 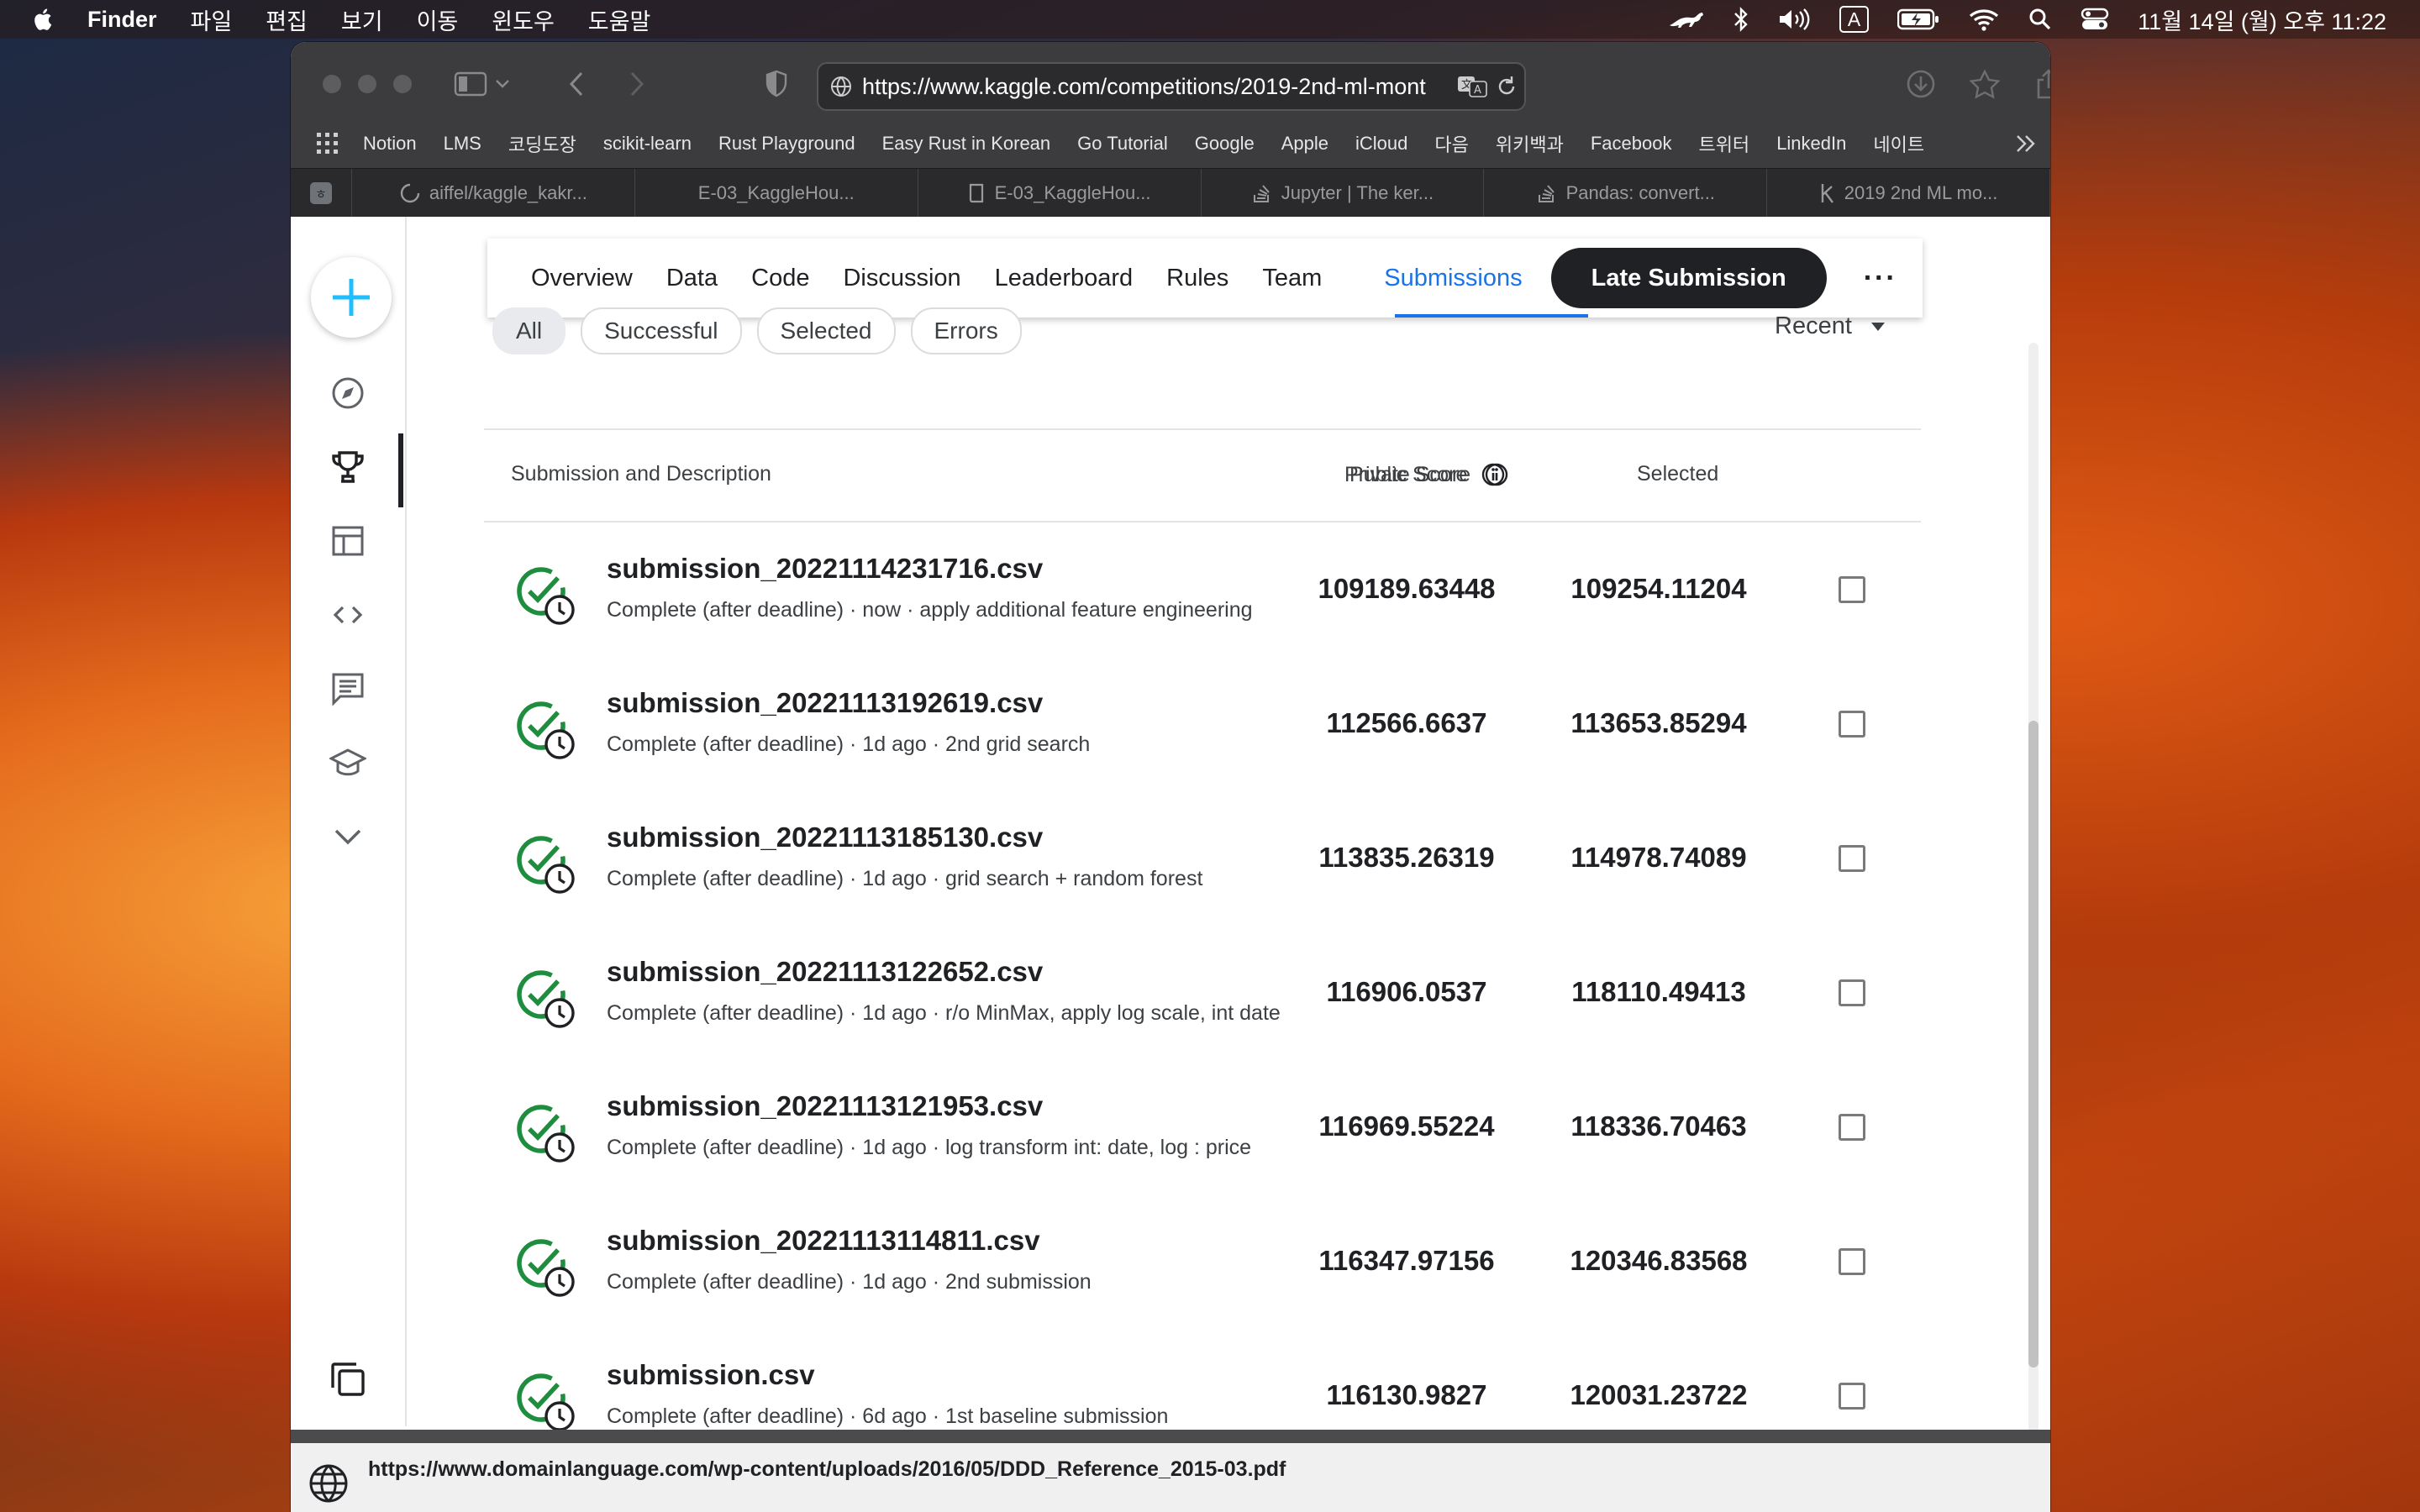 What do you see at coordinates (1899, 143) in the screenshot?
I see `bookmark-item: 네이트` at bounding box center [1899, 143].